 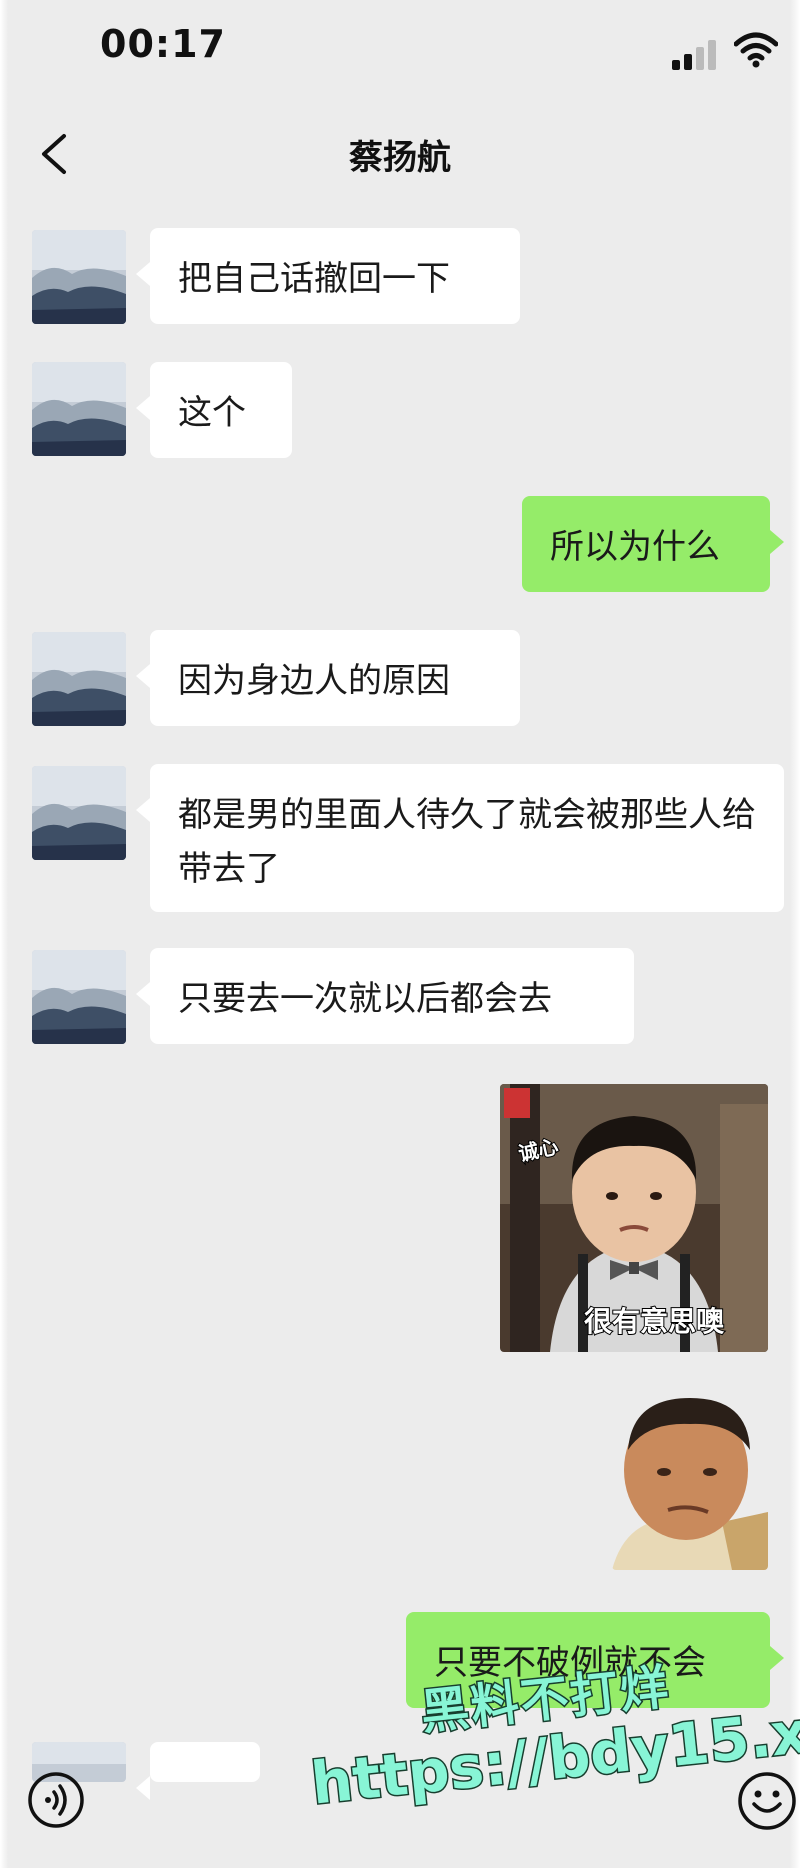 What do you see at coordinates (163, 44) in the screenshot?
I see `status-time: 00:17` at bounding box center [163, 44].